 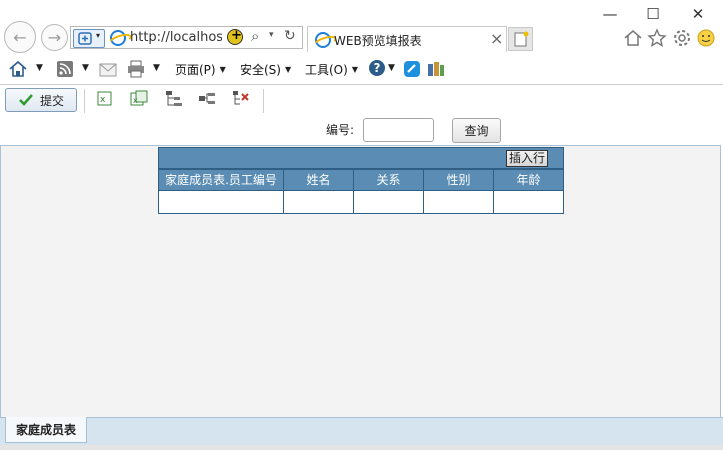 What do you see at coordinates (318, 202) in the screenshot?
I see `table-cell-name` at bounding box center [318, 202].